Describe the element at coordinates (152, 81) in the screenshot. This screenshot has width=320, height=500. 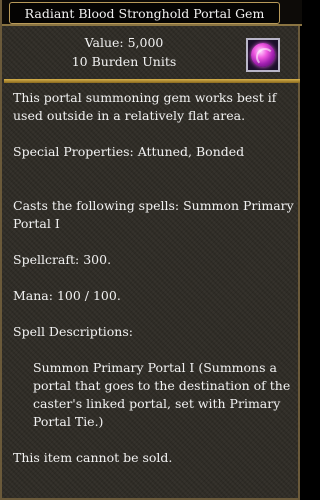
I see `header-divider` at that location.